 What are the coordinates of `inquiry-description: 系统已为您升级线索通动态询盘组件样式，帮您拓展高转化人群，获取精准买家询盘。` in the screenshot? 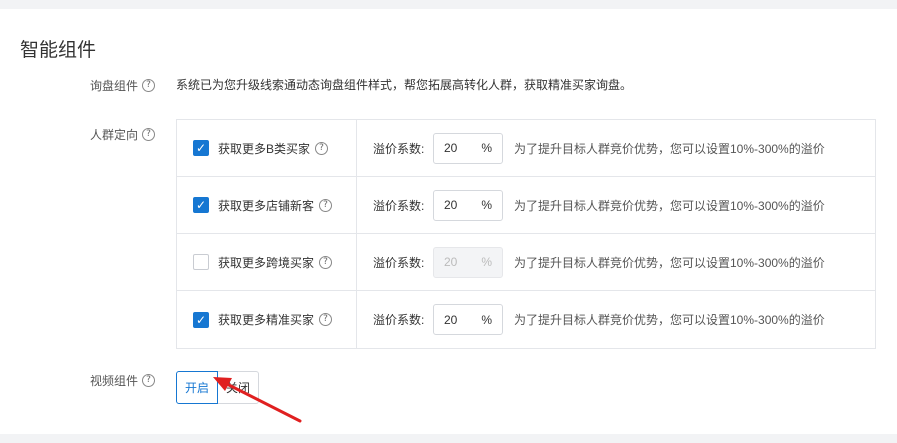 It's located at (404, 85).